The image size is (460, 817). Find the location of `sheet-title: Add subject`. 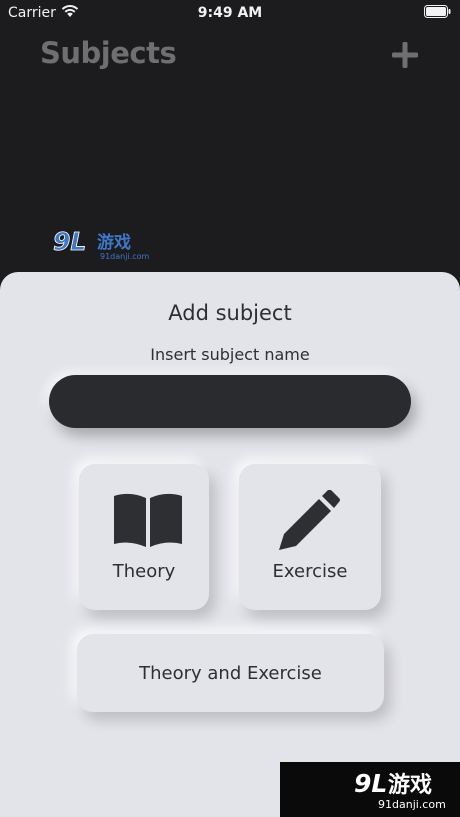

sheet-title: Add subject is located at coordinates (230, 313).